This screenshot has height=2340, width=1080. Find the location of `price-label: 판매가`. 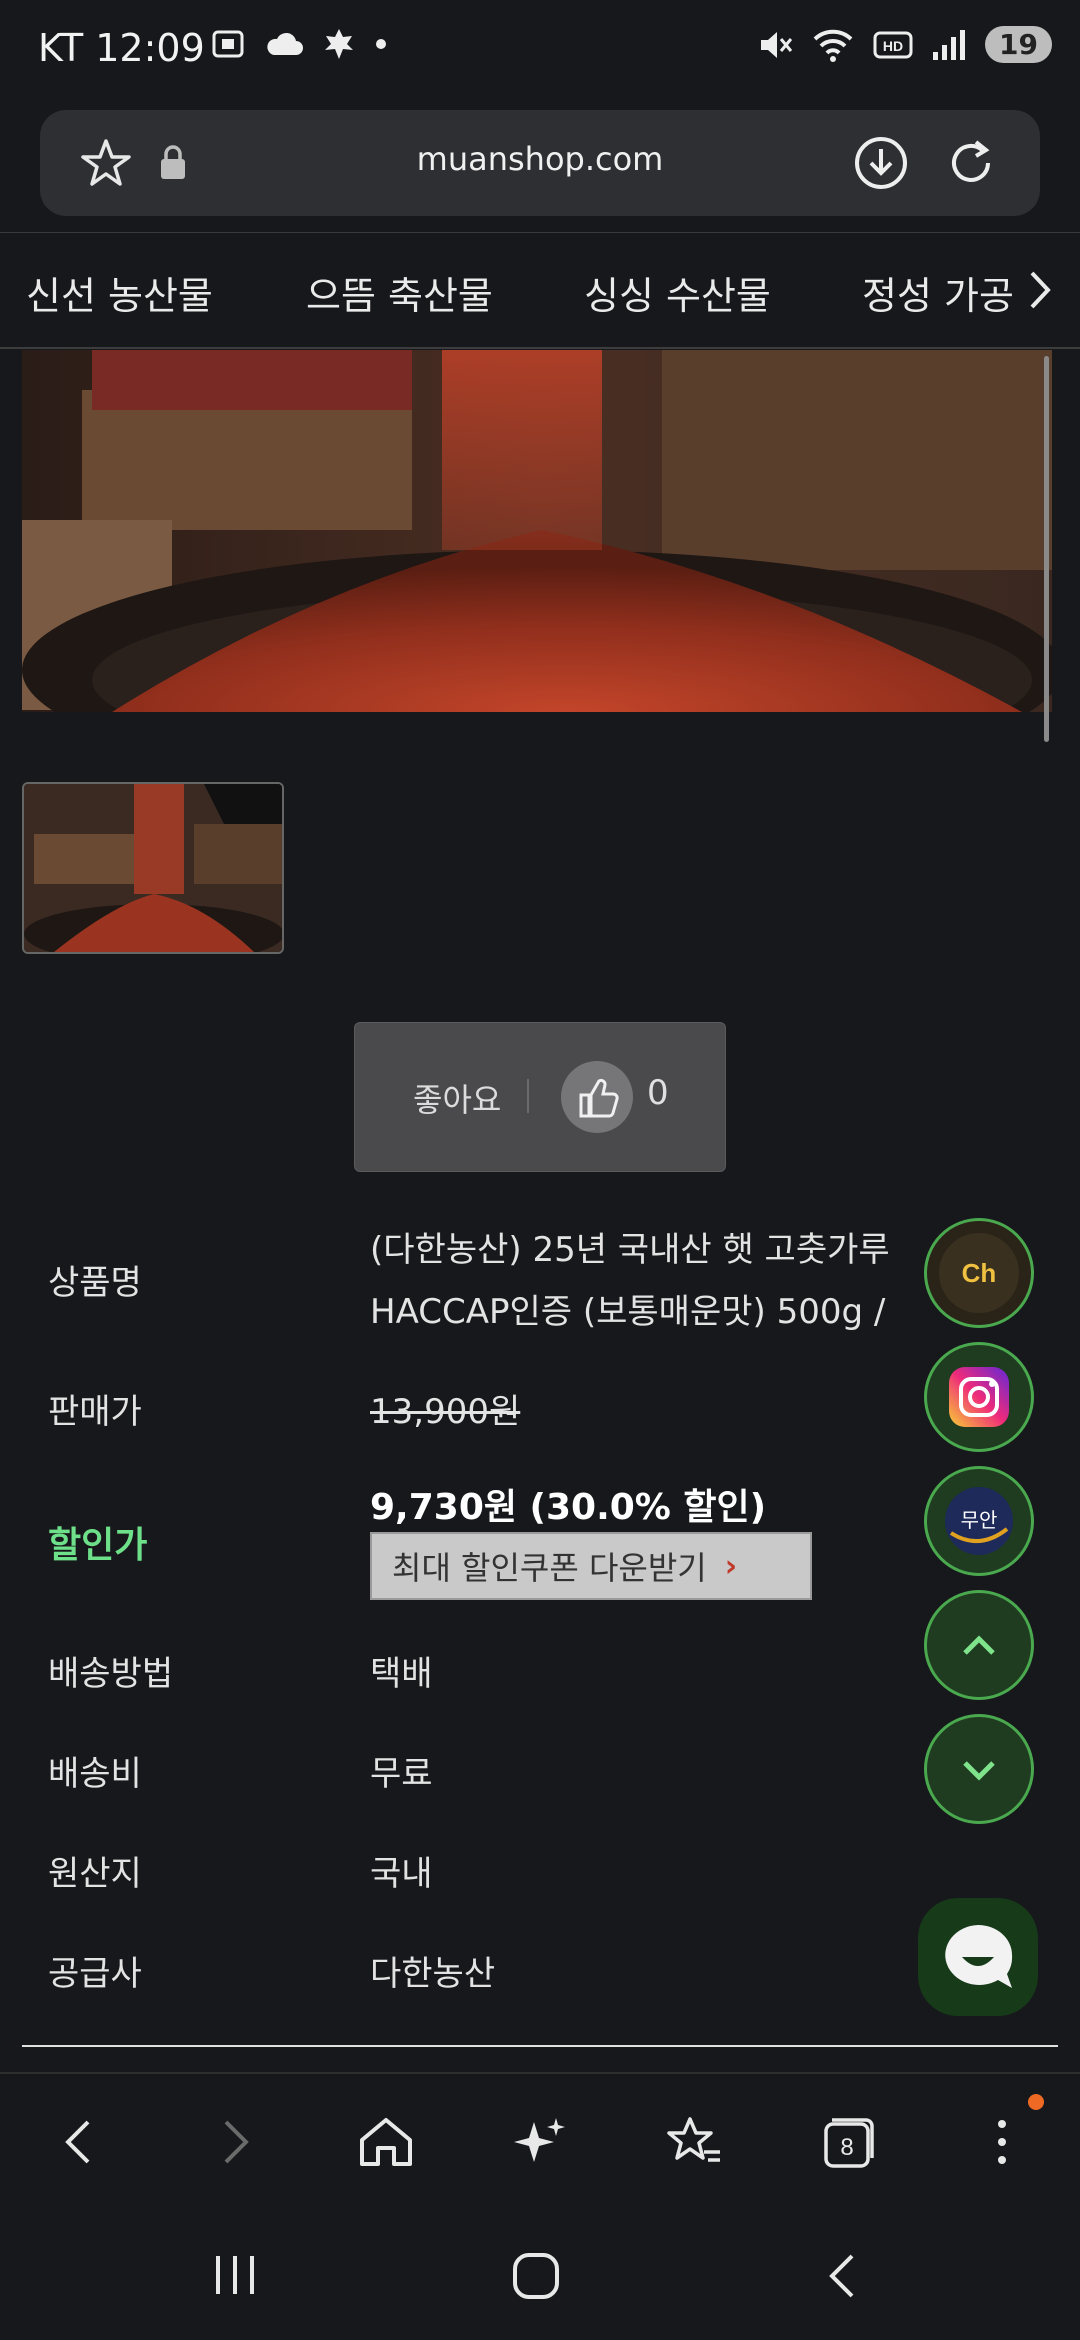

price-label: 판매가 is located at coordinates (95, 1412).